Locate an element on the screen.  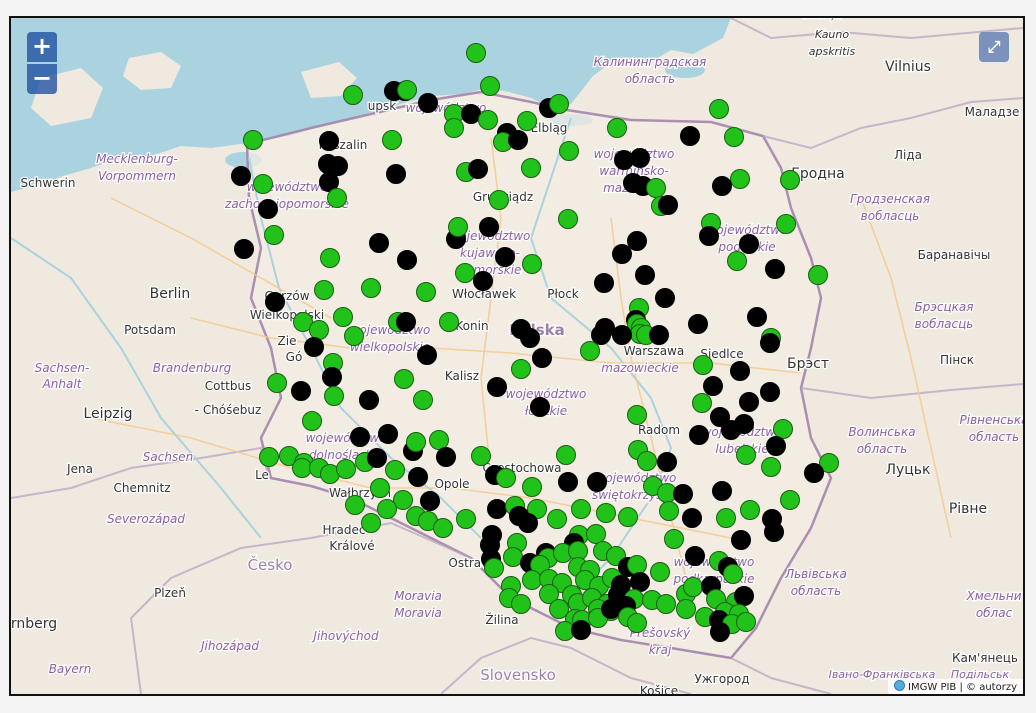
zoom-in-button: + is located at coordinates (42, 47).